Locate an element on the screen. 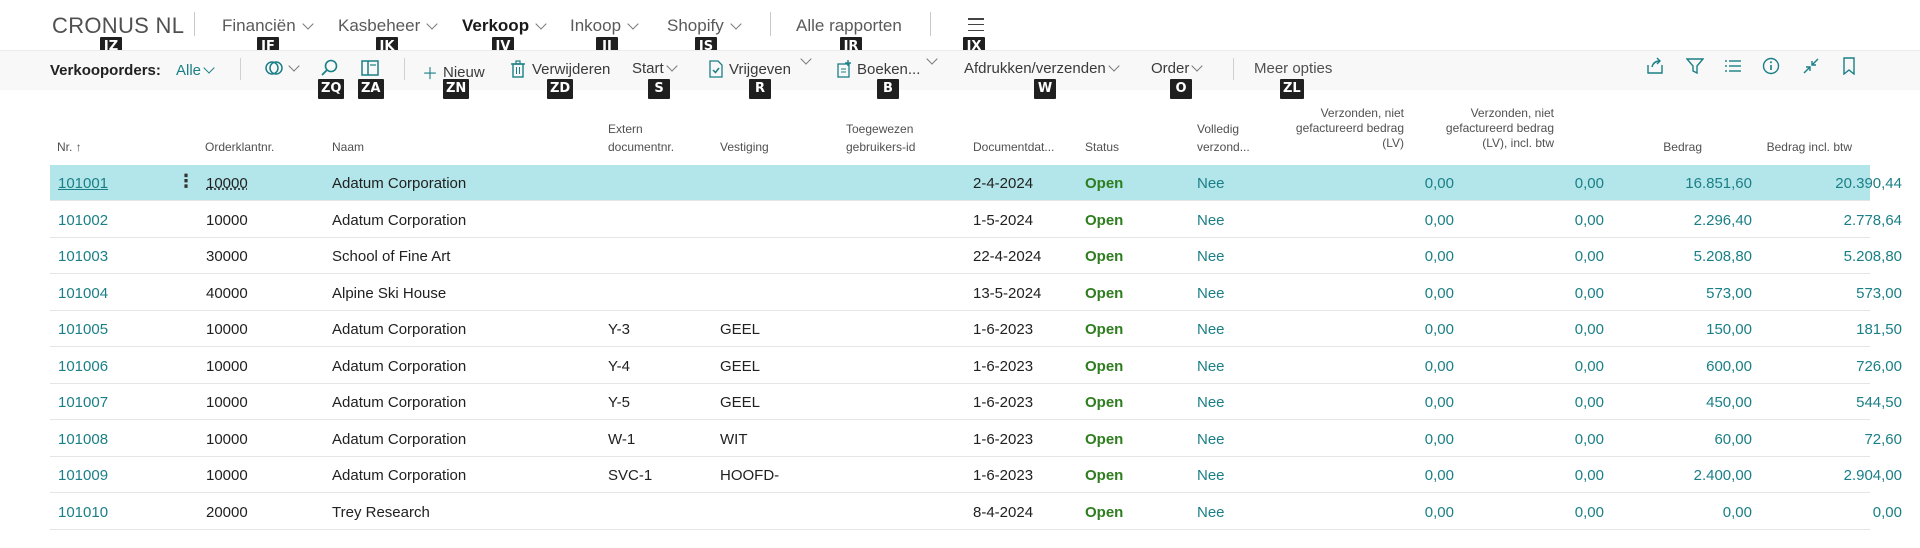 The height and width of the screenshot is (548, 1920). col-status: Status is located at coordinates (1102, 147).